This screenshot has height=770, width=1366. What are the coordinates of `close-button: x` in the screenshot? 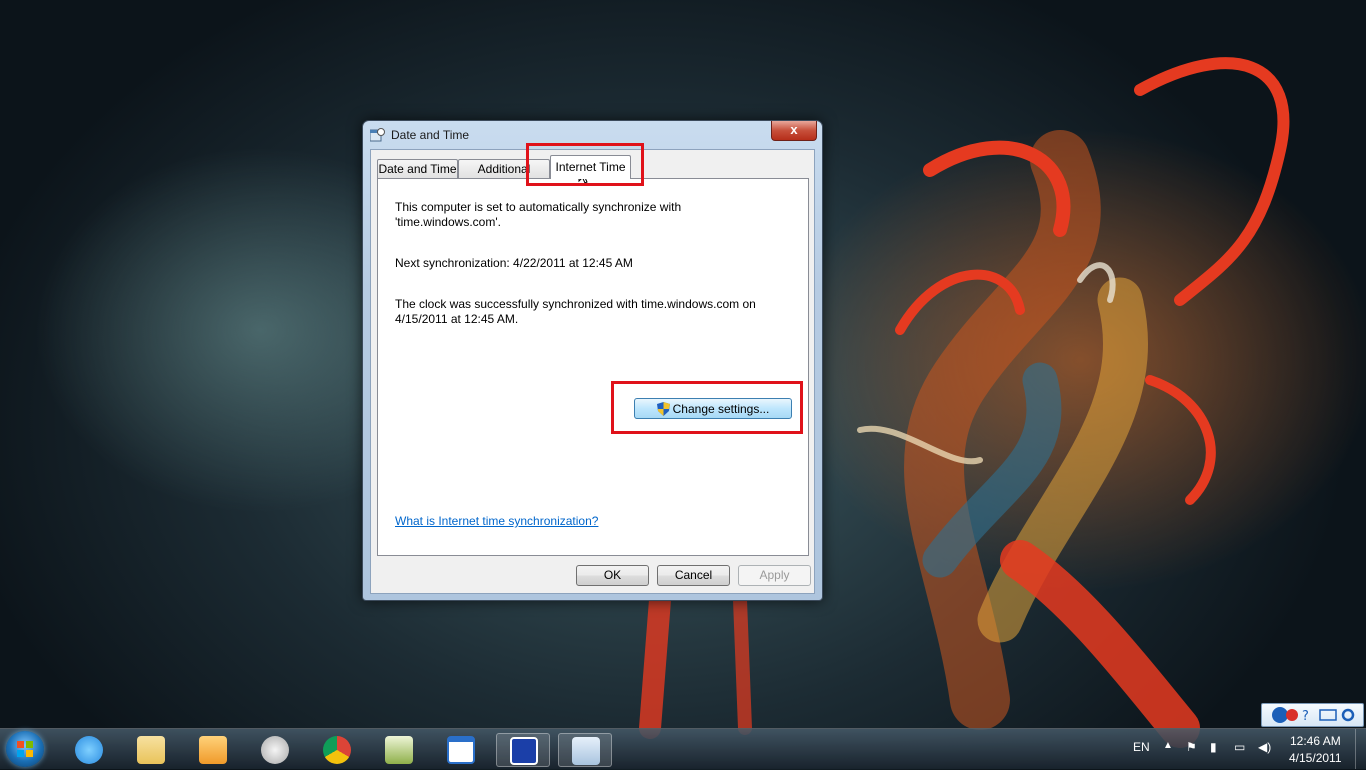 It's located at (794, 131).